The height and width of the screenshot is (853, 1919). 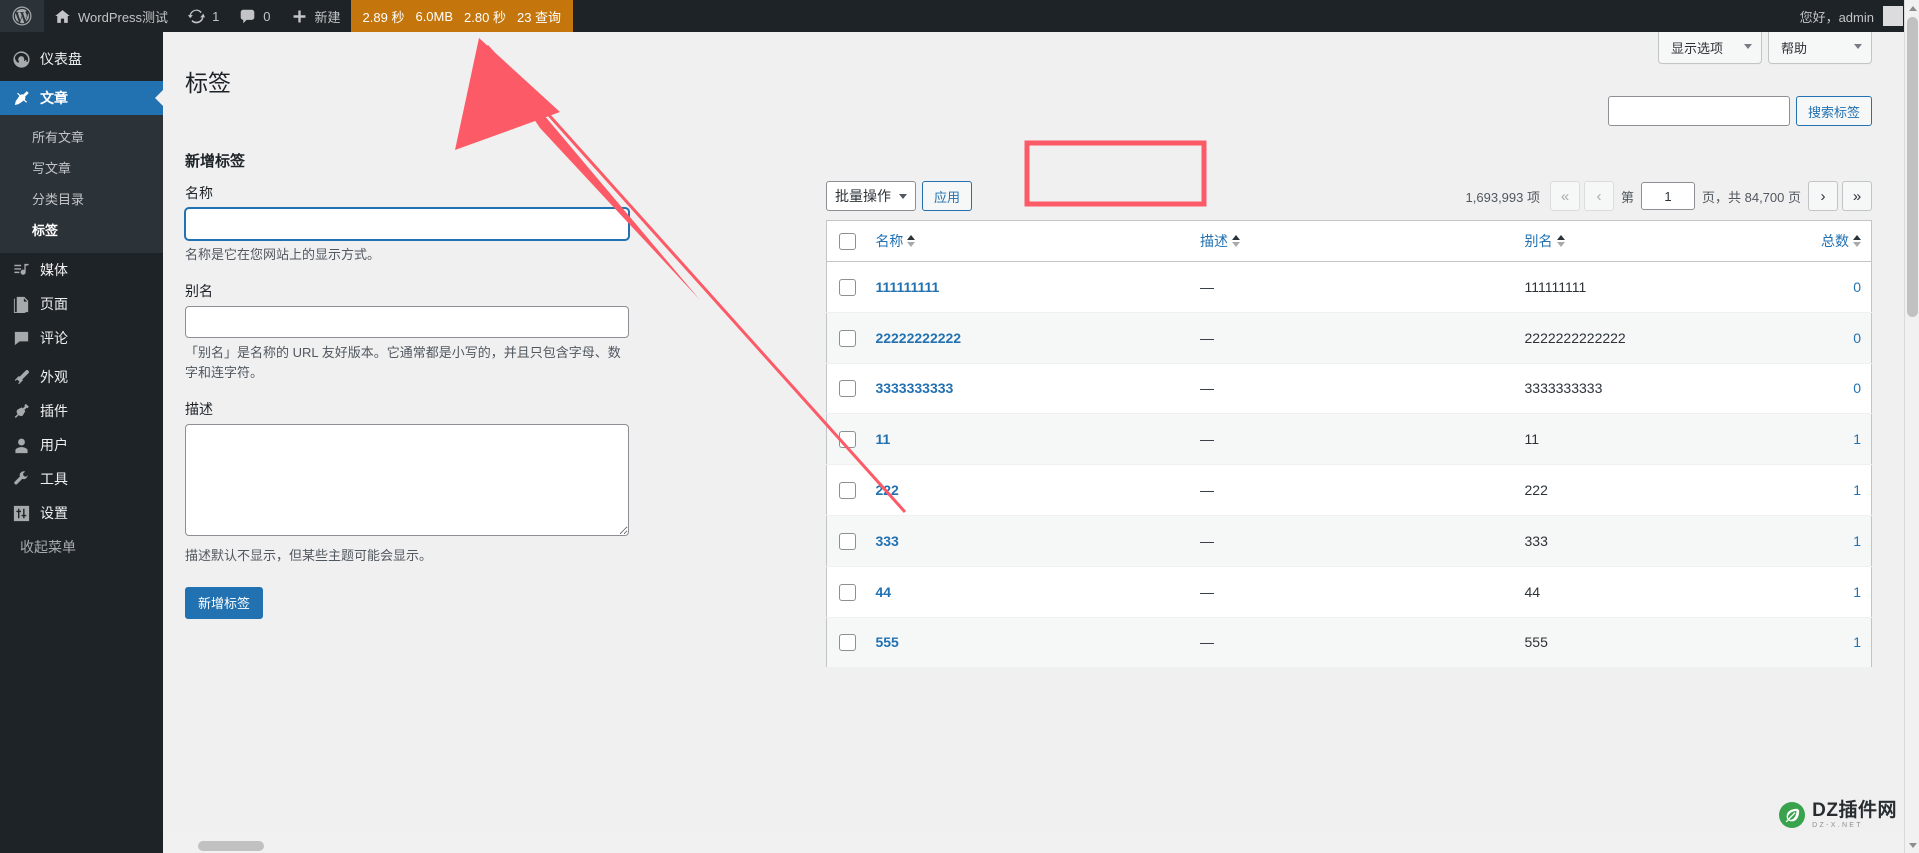 I want to click on vertical-scrollbar, so click(x=1911, y=426).